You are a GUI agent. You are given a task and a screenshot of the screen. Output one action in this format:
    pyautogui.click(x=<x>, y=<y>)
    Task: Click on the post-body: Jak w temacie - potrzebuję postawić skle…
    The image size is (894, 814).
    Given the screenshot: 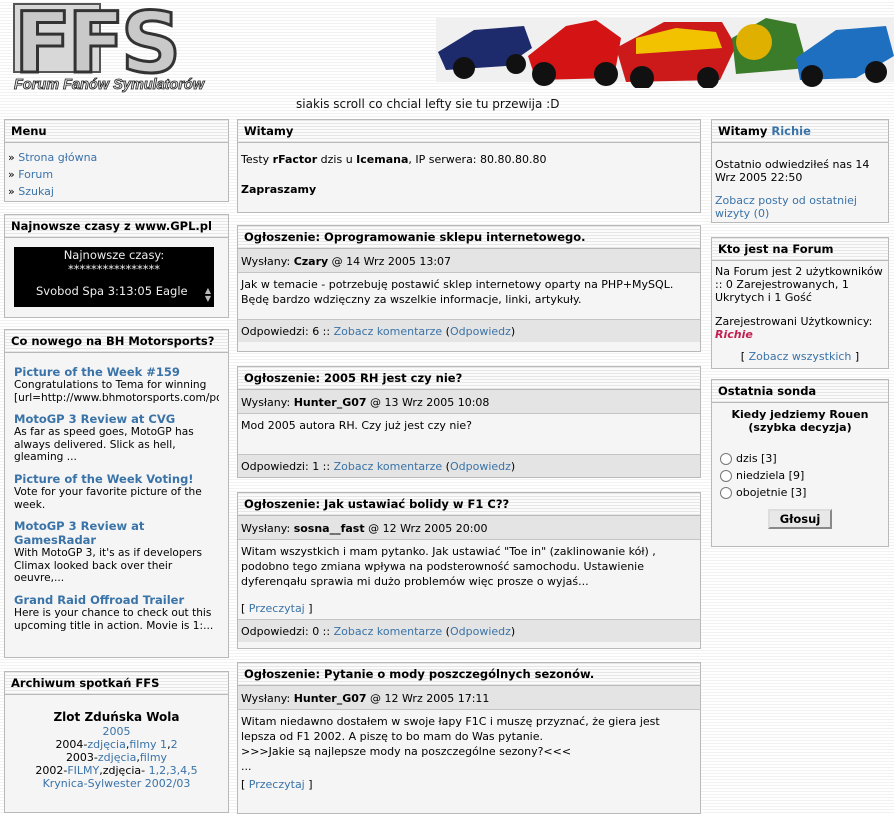 What is the action you would take?
    pyautogui.click(x=469, y=294)
    